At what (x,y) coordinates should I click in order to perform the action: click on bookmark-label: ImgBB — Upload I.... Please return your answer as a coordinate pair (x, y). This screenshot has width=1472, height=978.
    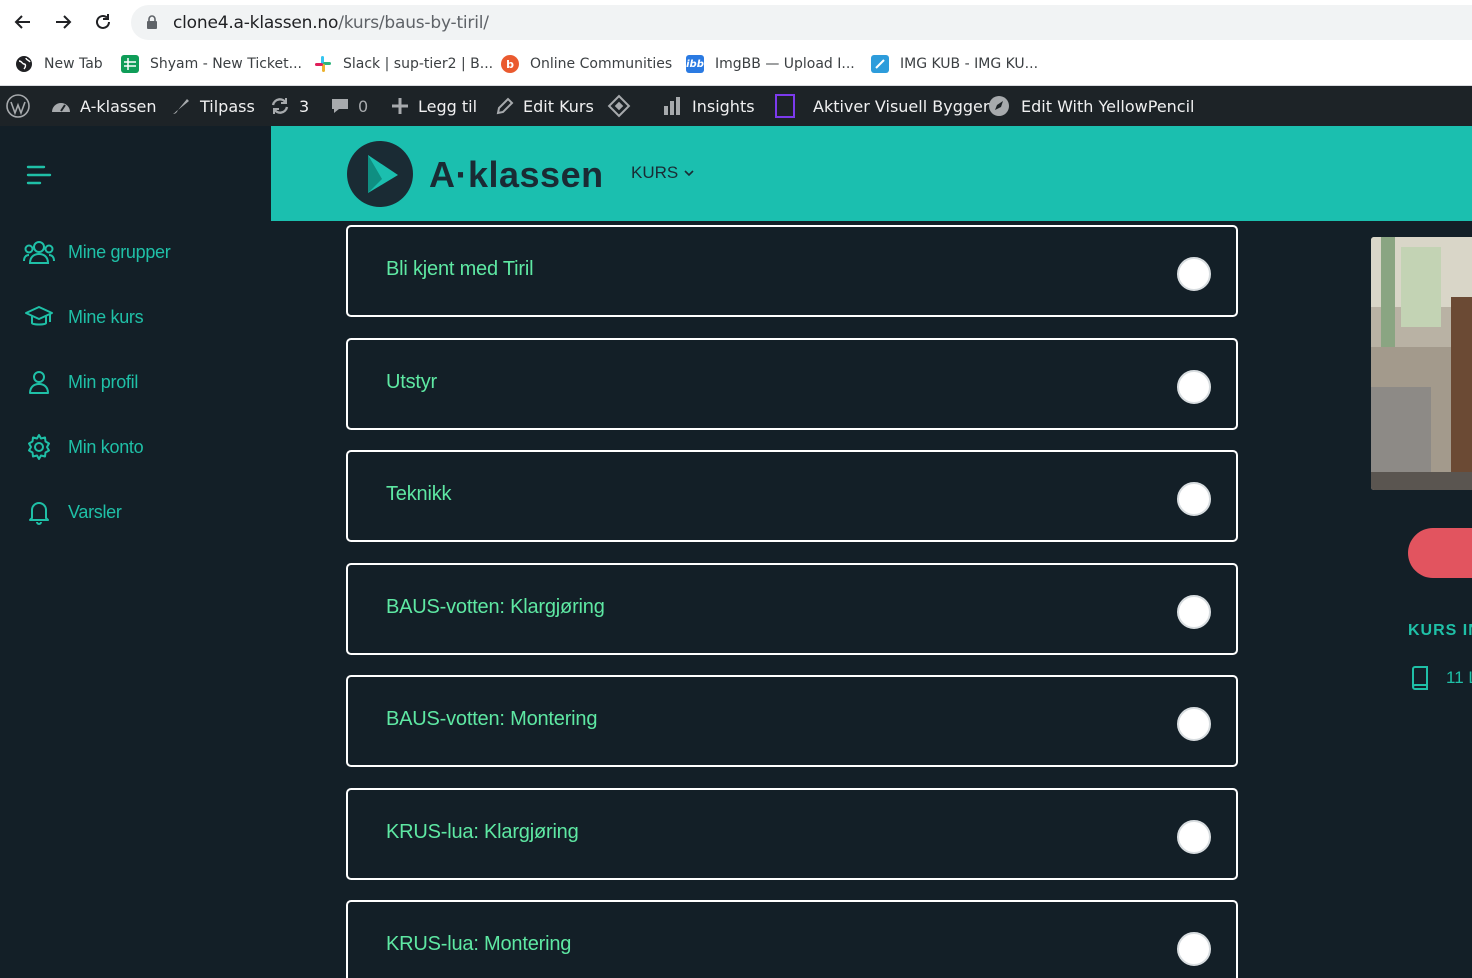
    Looking at the image, I should click on (785, 64).